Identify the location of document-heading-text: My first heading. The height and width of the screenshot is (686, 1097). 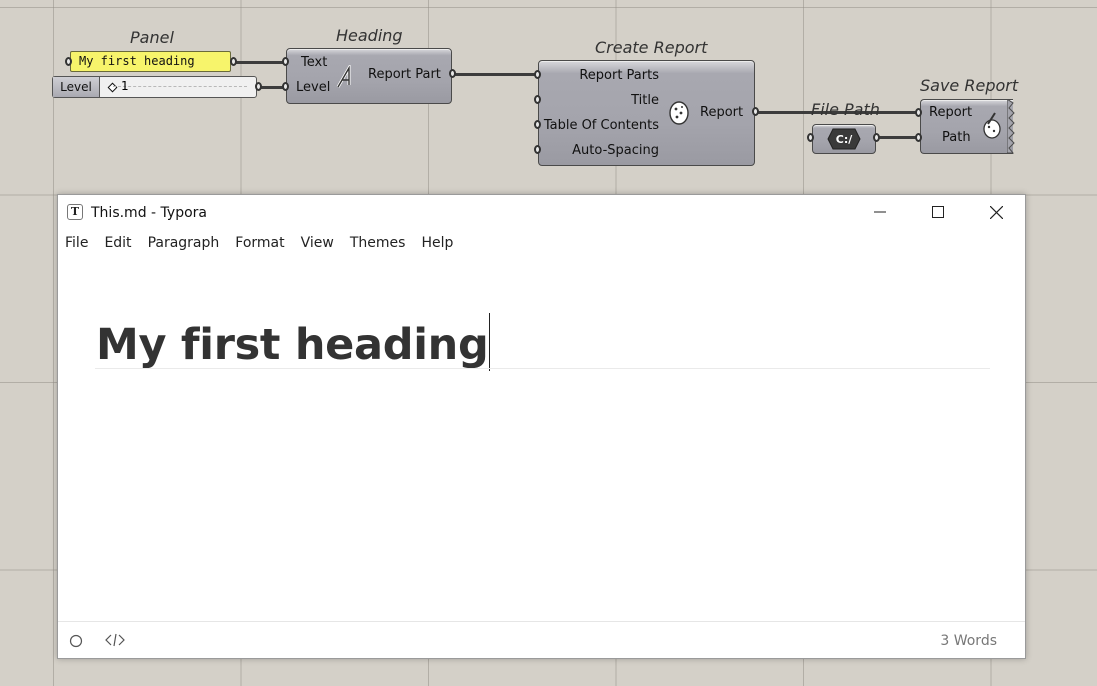
(292, 345).